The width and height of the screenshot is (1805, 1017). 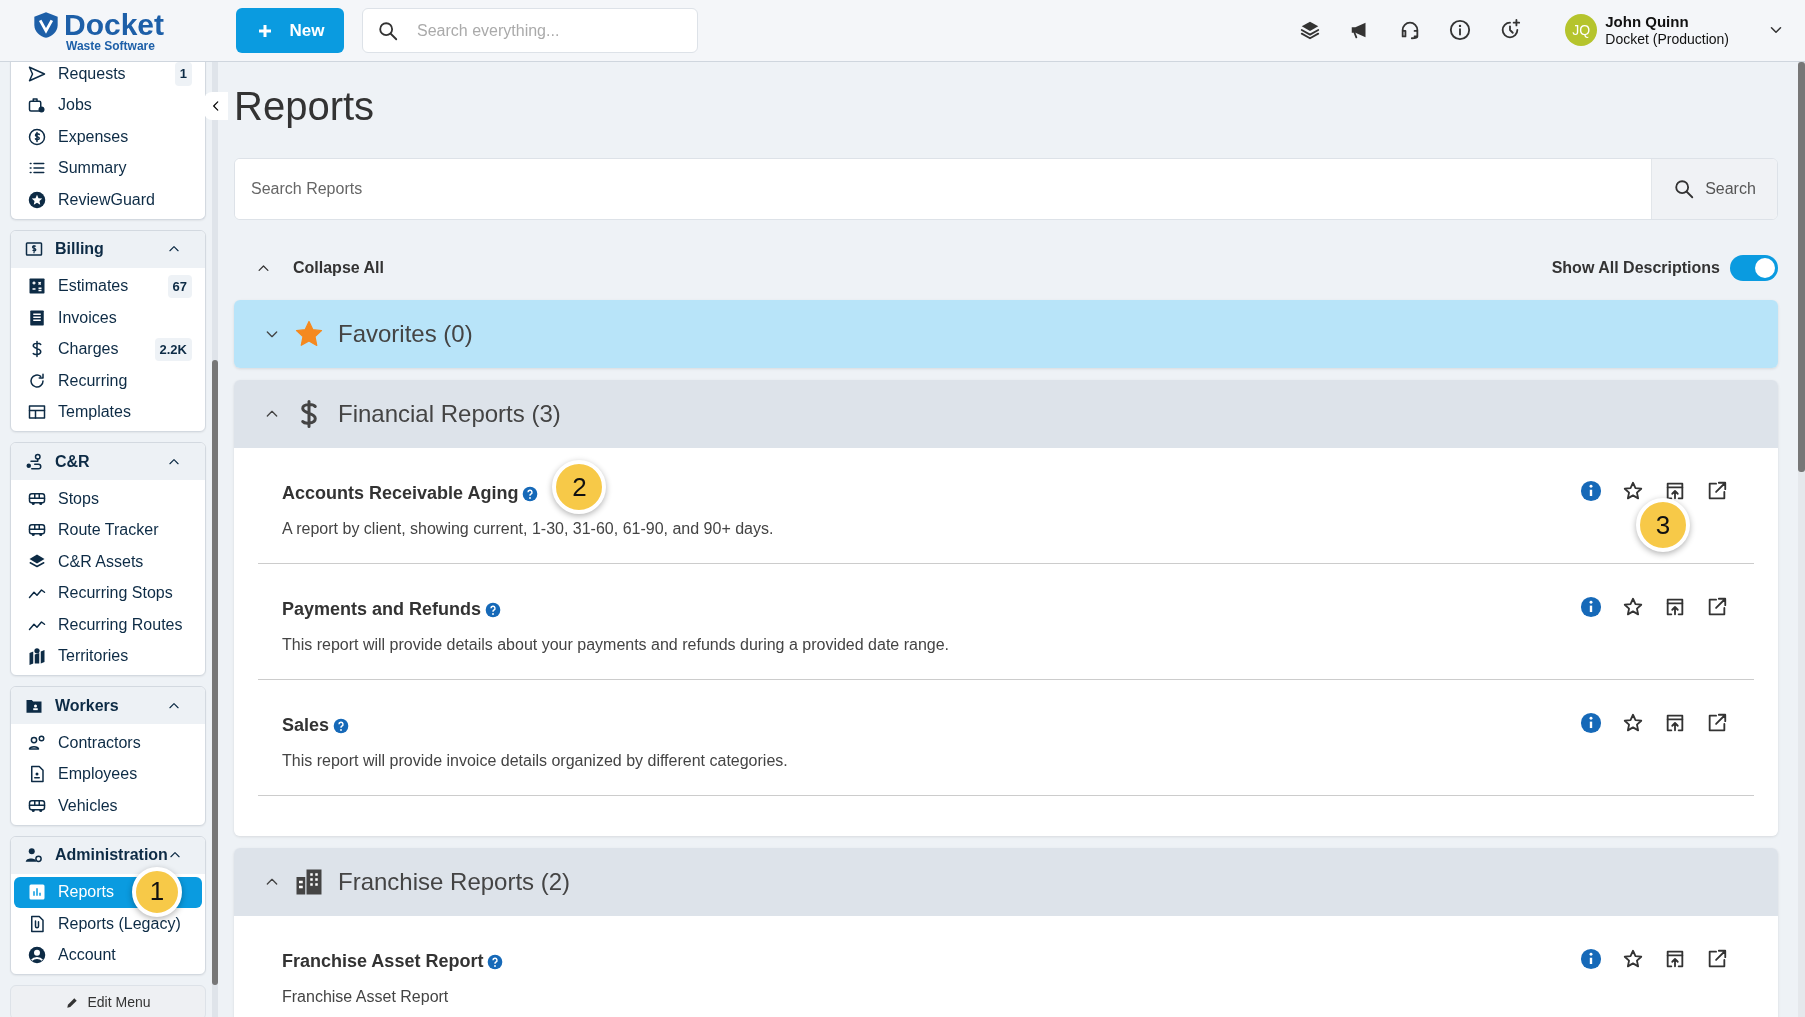 What do you see at coordinates (108, 200) in the screenshot?
I see `menu-item: ReviewGuard` at bounding box center [108, 200].